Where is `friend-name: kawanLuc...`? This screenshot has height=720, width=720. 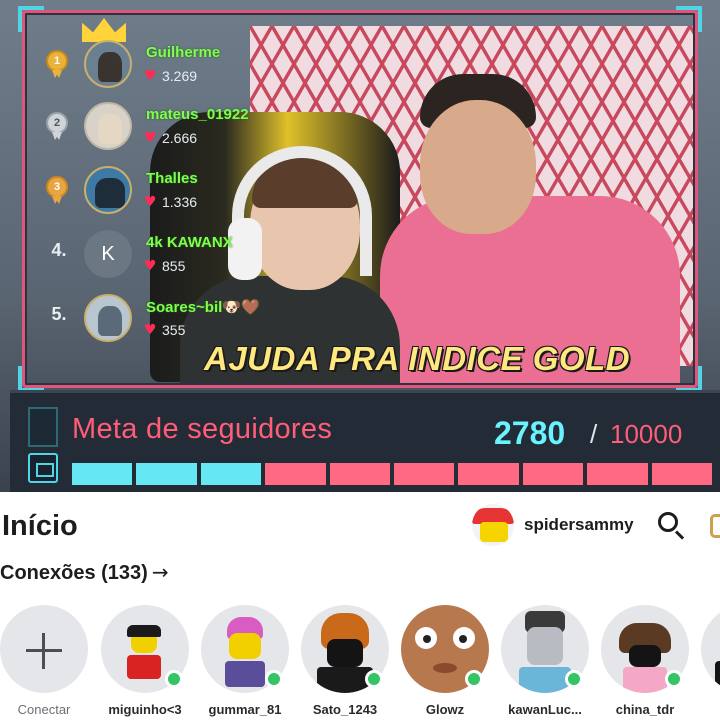
friend-name: kawanLuc... is located at coordinates (545, 709).